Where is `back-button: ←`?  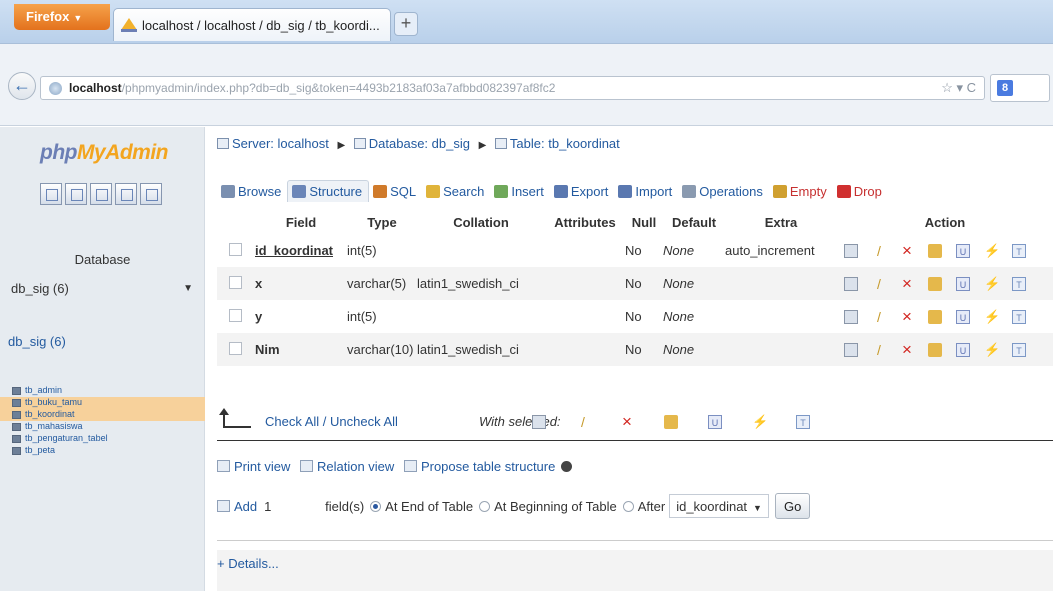 back-button: ← is located at coordinates (22, 86).